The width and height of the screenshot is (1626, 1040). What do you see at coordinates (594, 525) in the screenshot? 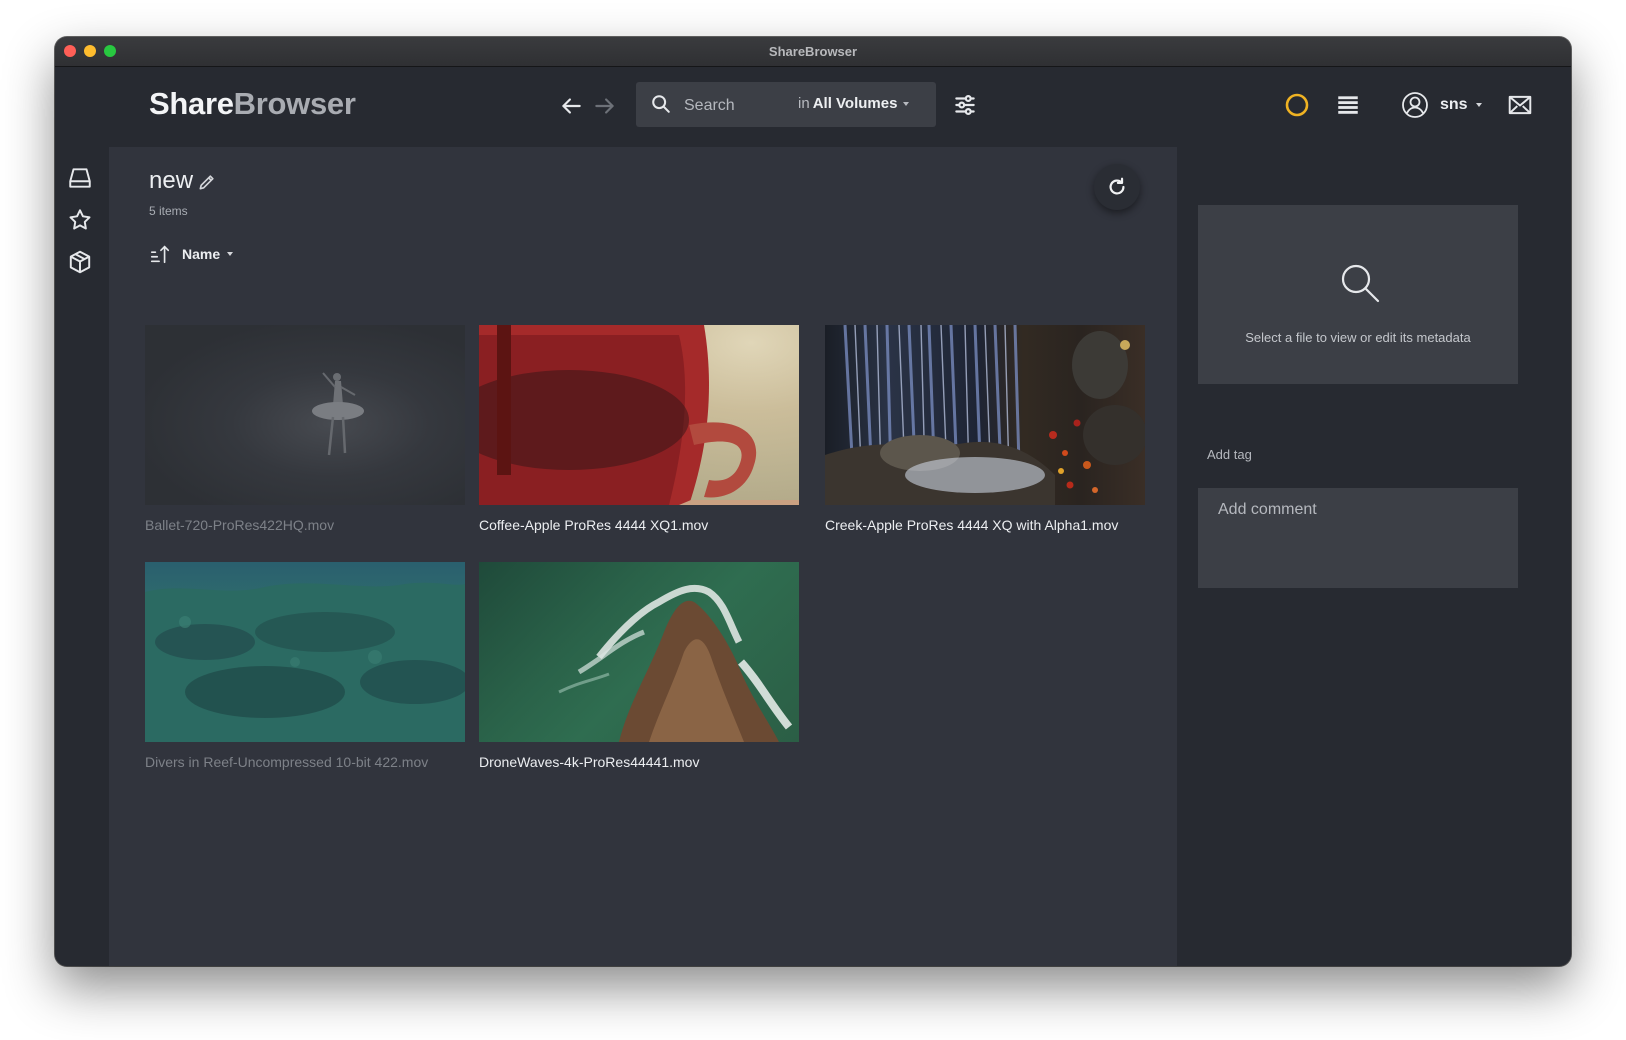
I see `file-name: Coffee-Apple ProRes 4444 XQ1.mov` at bounding box center [594, 525].